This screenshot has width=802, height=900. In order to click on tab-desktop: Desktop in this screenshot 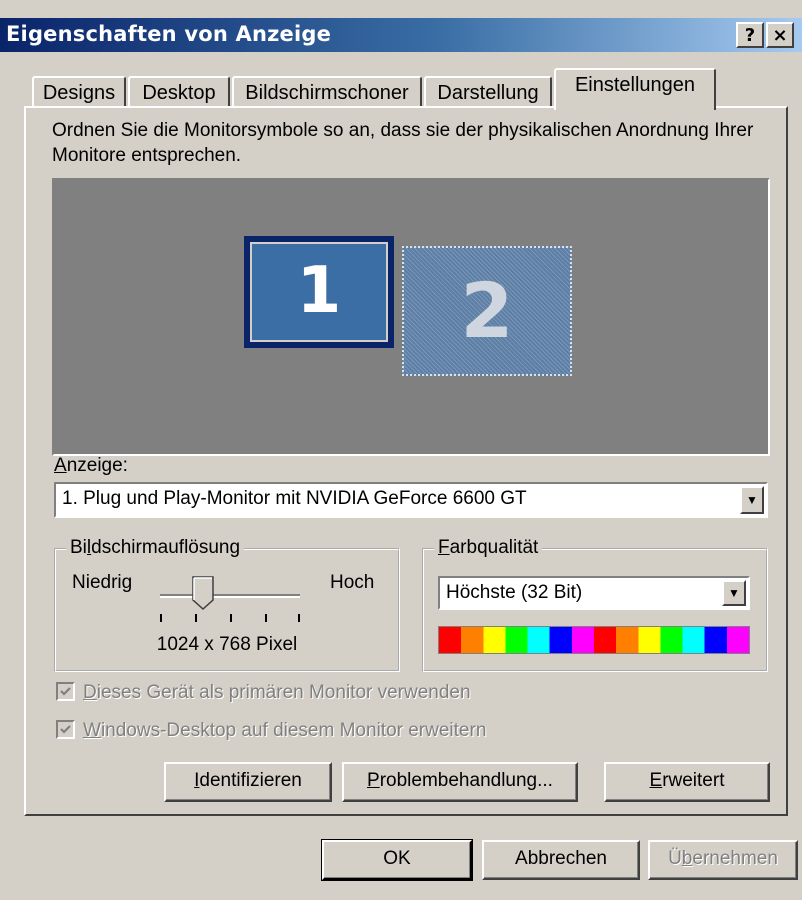, I will do `click(179, 92)`.